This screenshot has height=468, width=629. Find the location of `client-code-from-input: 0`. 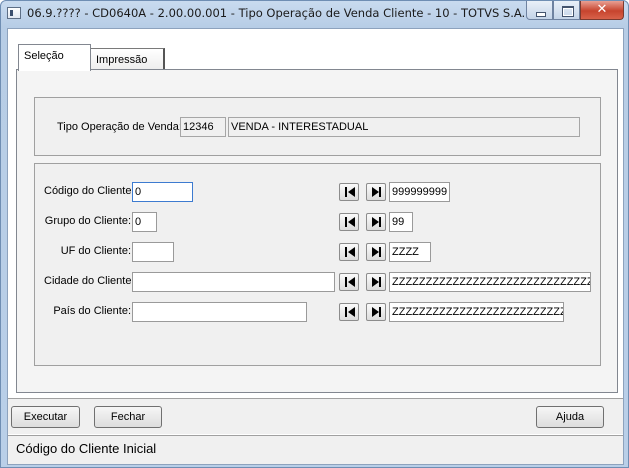

client-code-from-input: 0 is located at coordinates (162, 192).